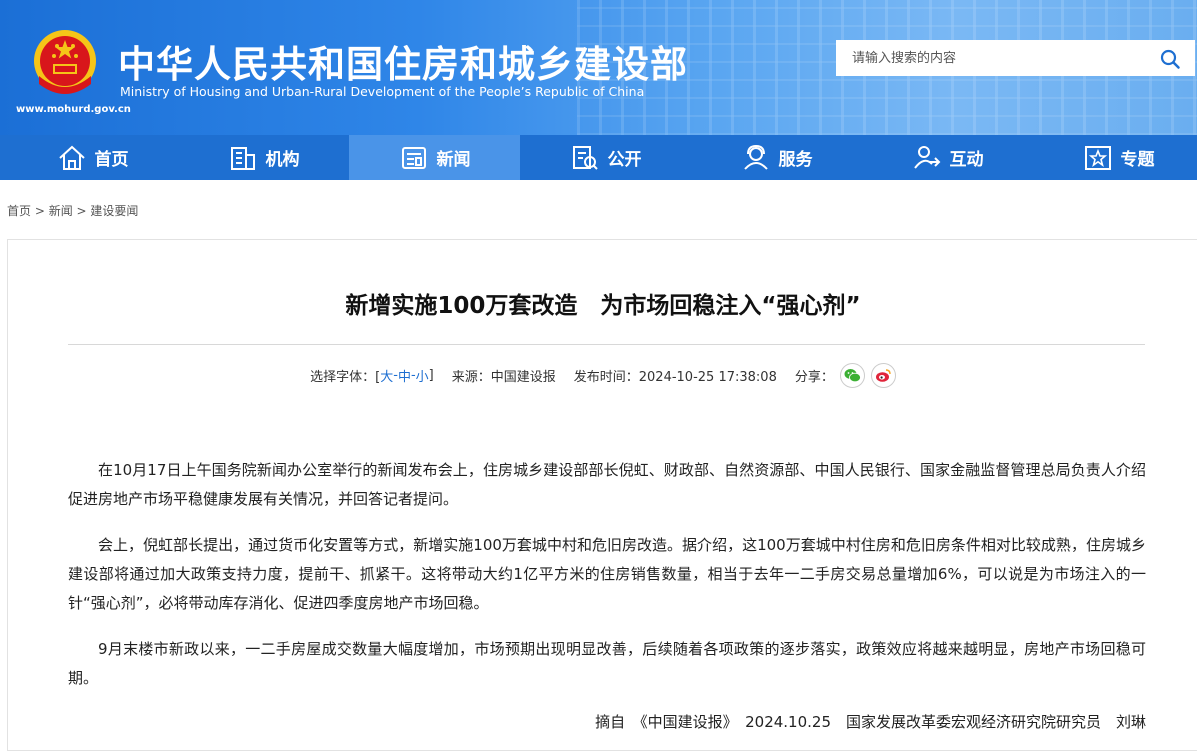 The image size is (1197, 751). I want to click on home-icon, so click(71, 157).